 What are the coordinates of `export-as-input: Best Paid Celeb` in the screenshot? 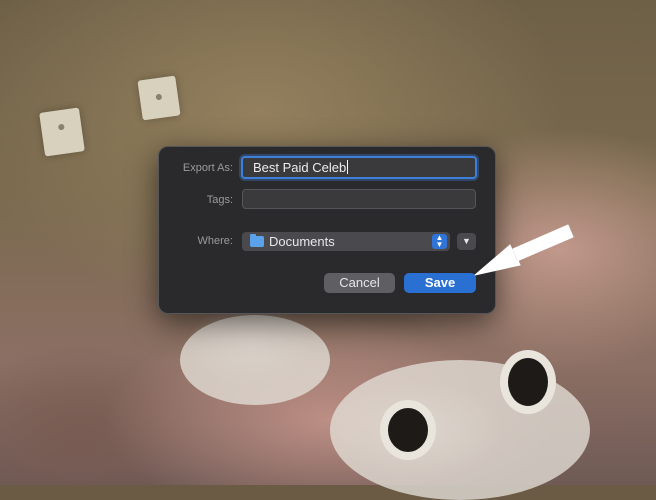 It's located at (359, 167).